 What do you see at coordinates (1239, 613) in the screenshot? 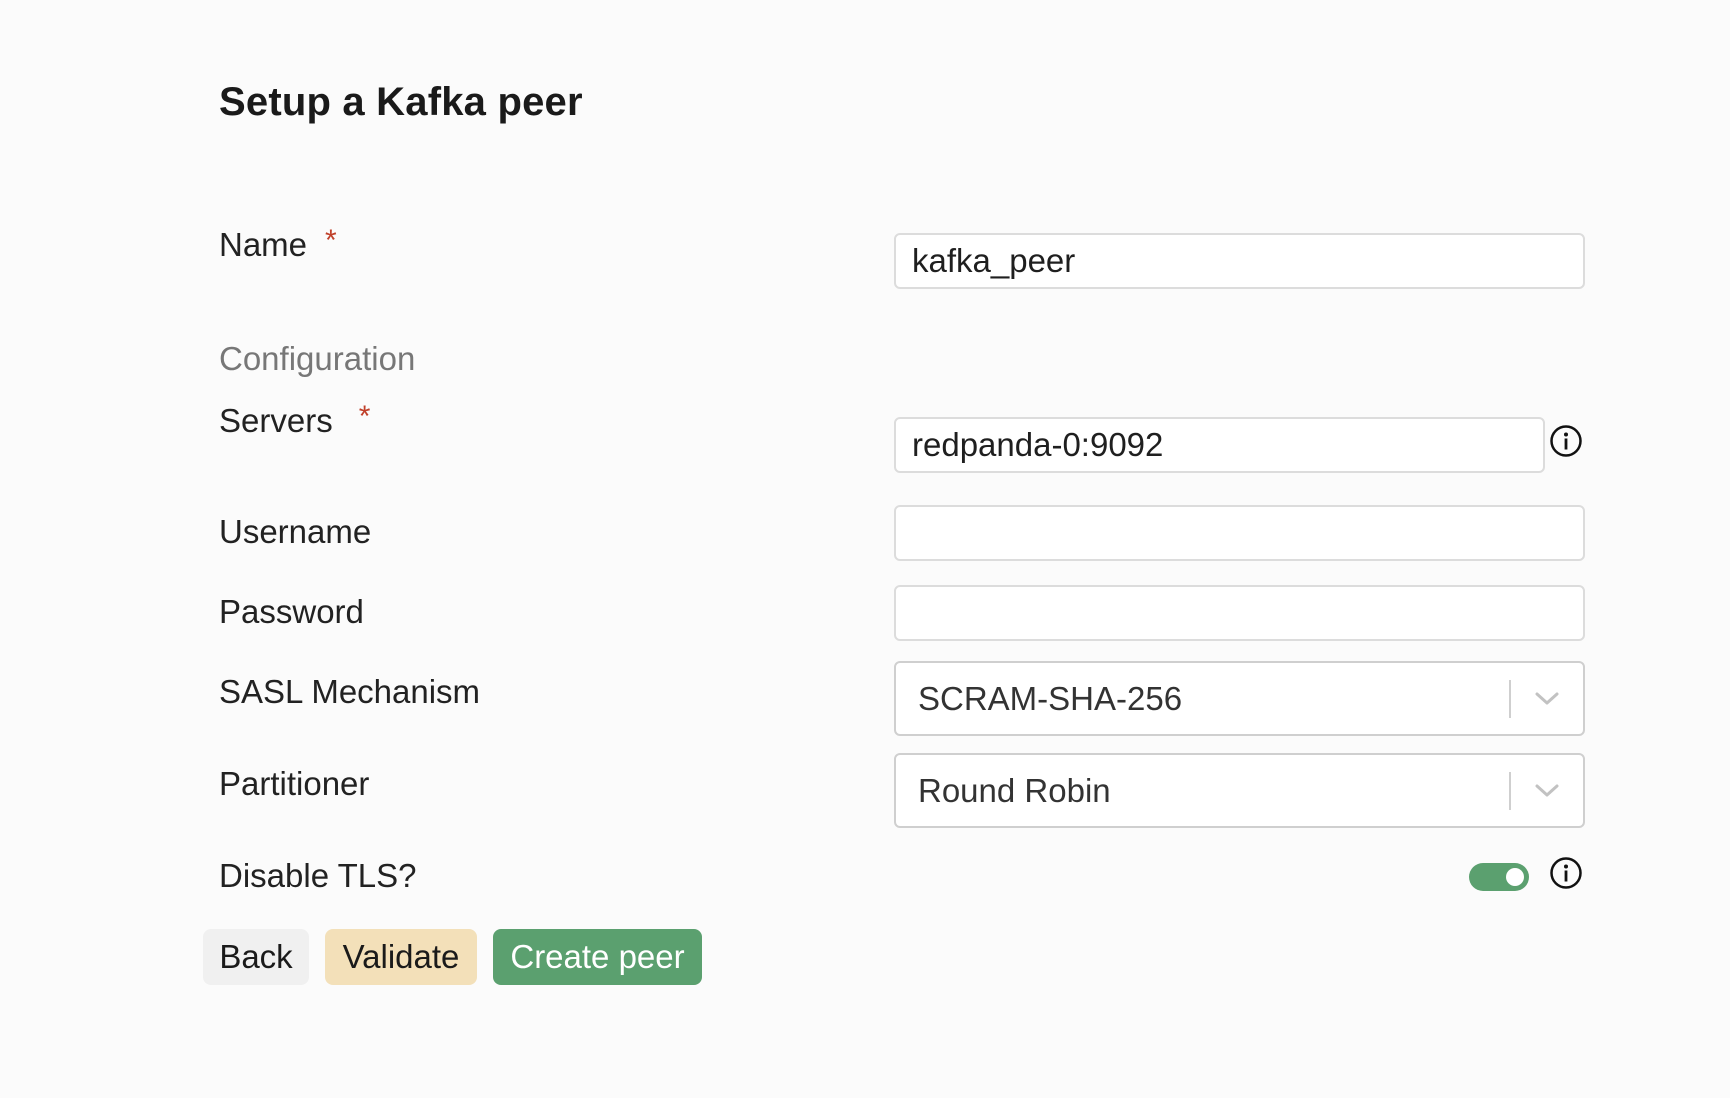
I see `password-input` at bounding box center [1239, 613].